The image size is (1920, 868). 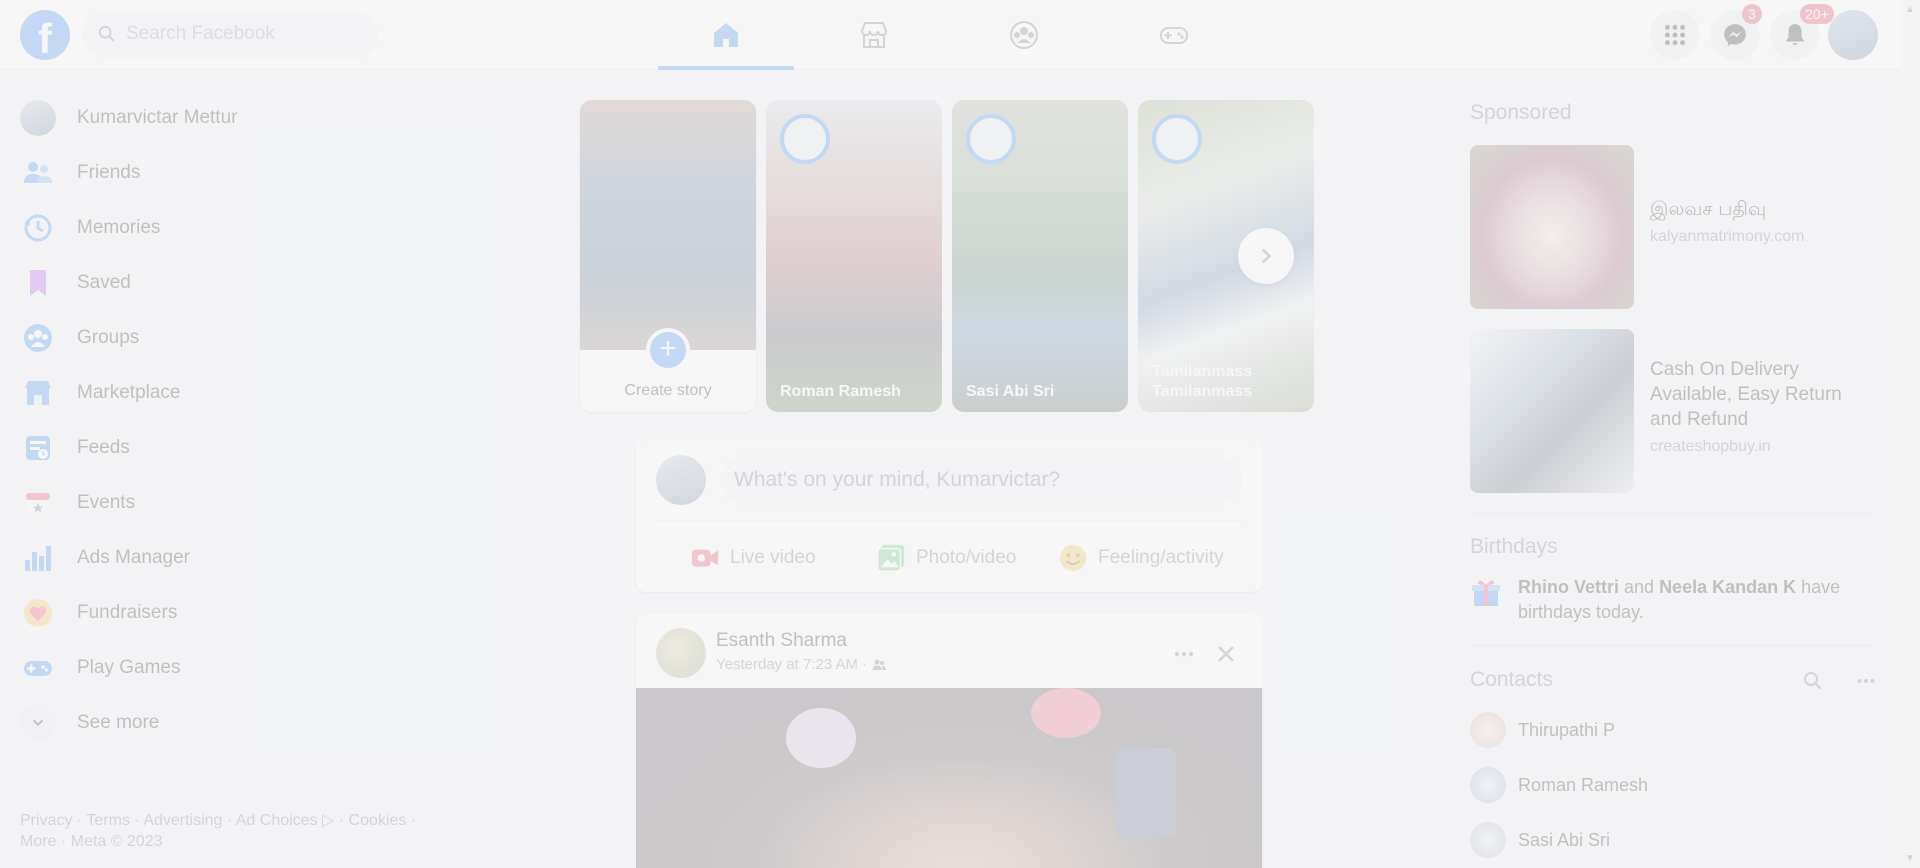 I want to click on hide-post-button, so click(x=1226, y=654).